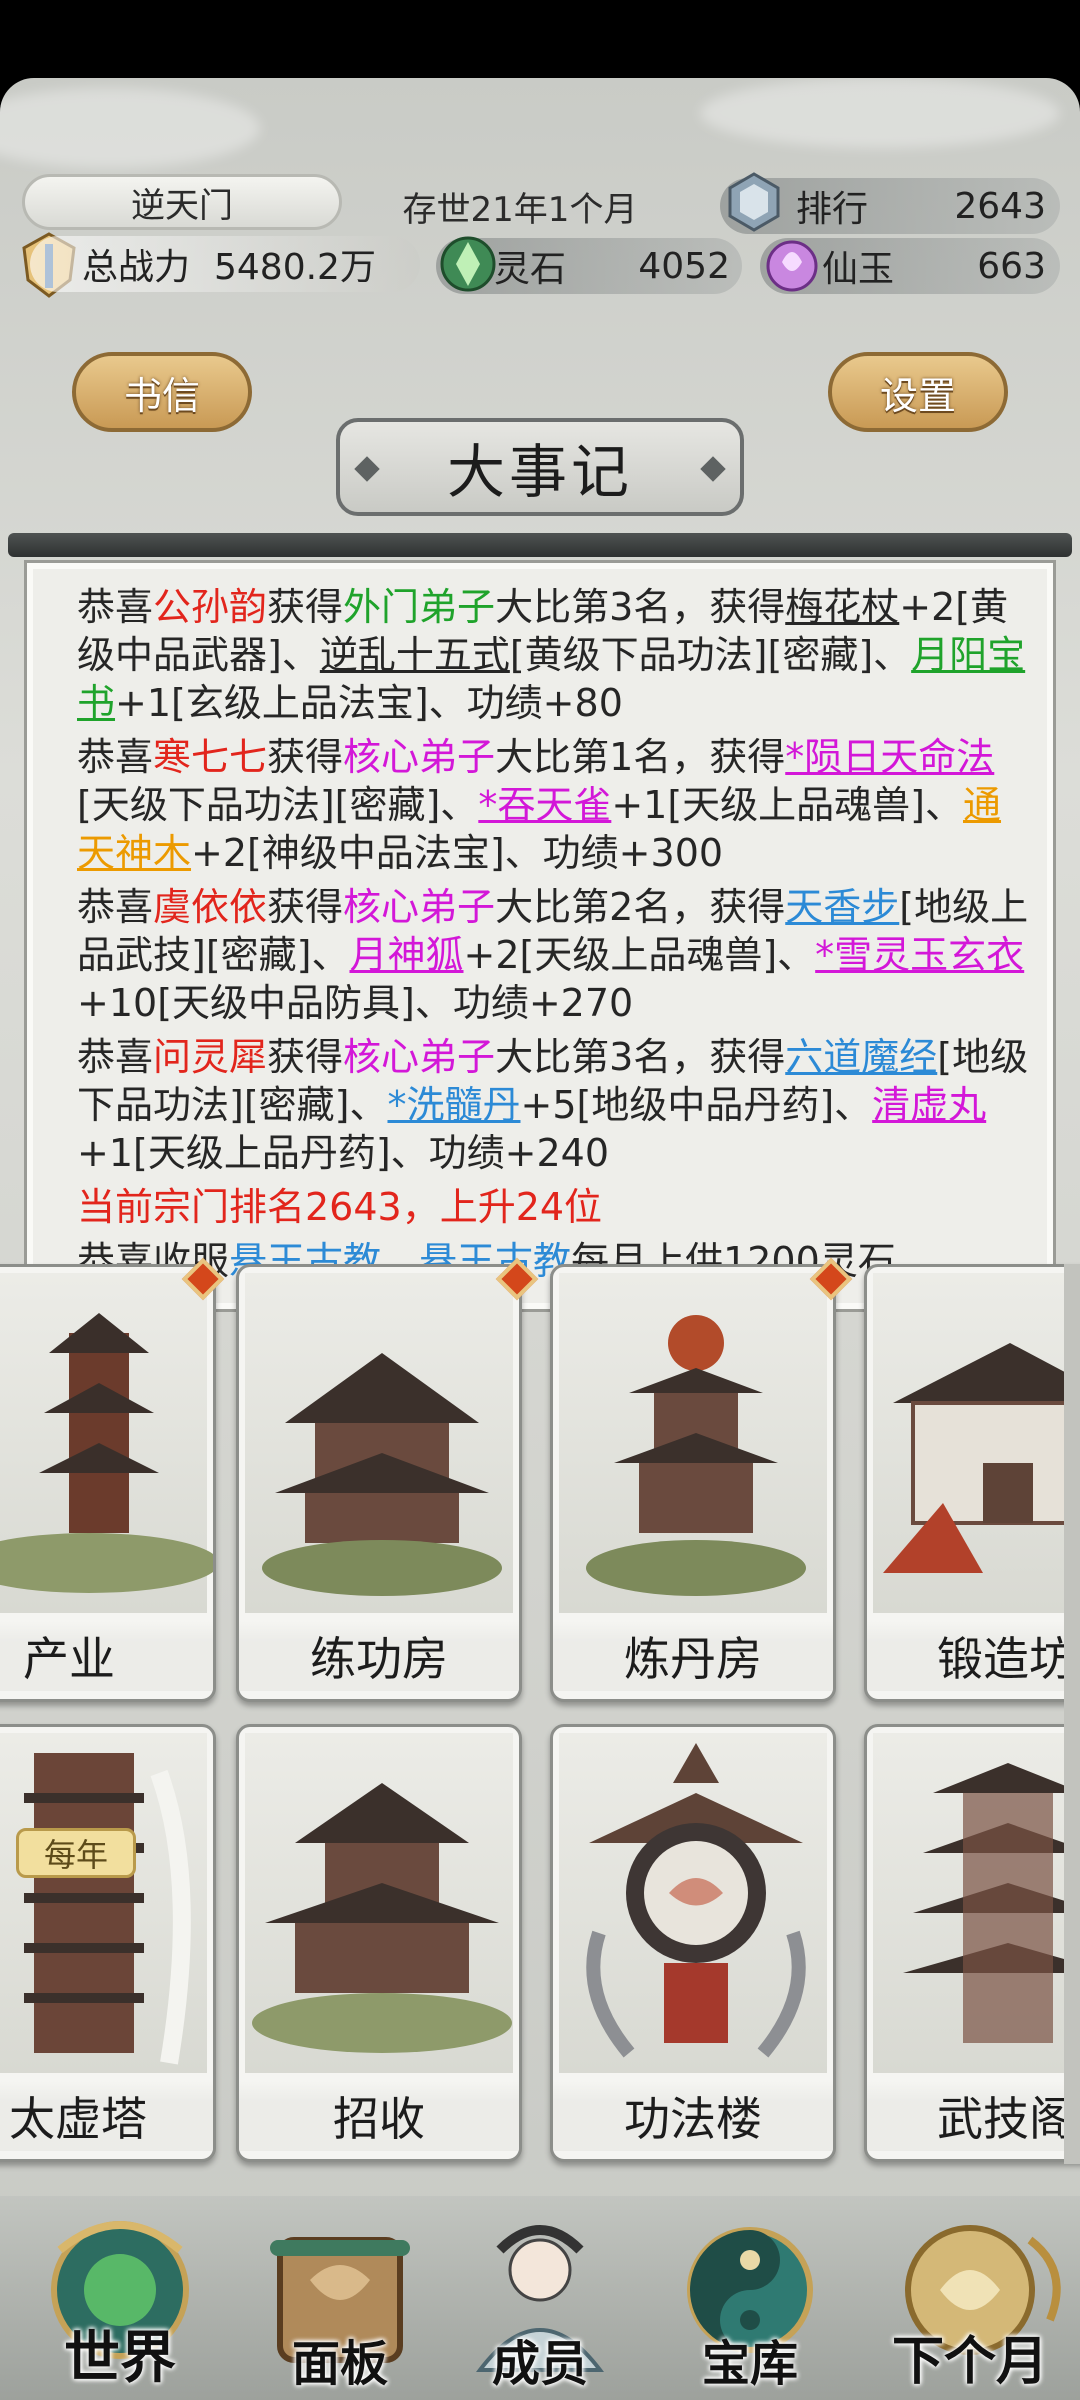 Image resolution: width=1080 pixels, height=2400 pixels. Describe the element at coordinates (544, 805) in the screenshot. I see `item-link: *吞天雀` at that location.